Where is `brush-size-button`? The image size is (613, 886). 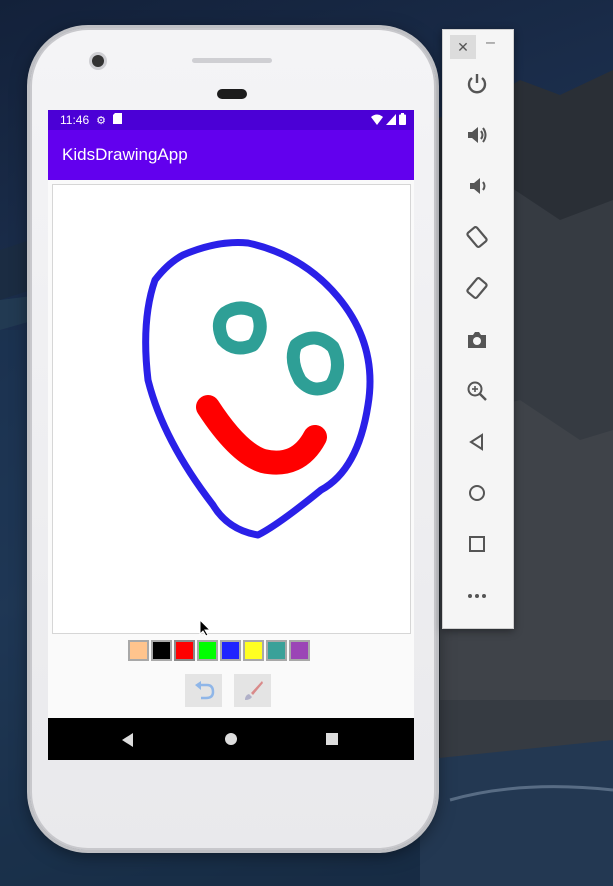 brush-size-button is located at coordinates (252, 690).